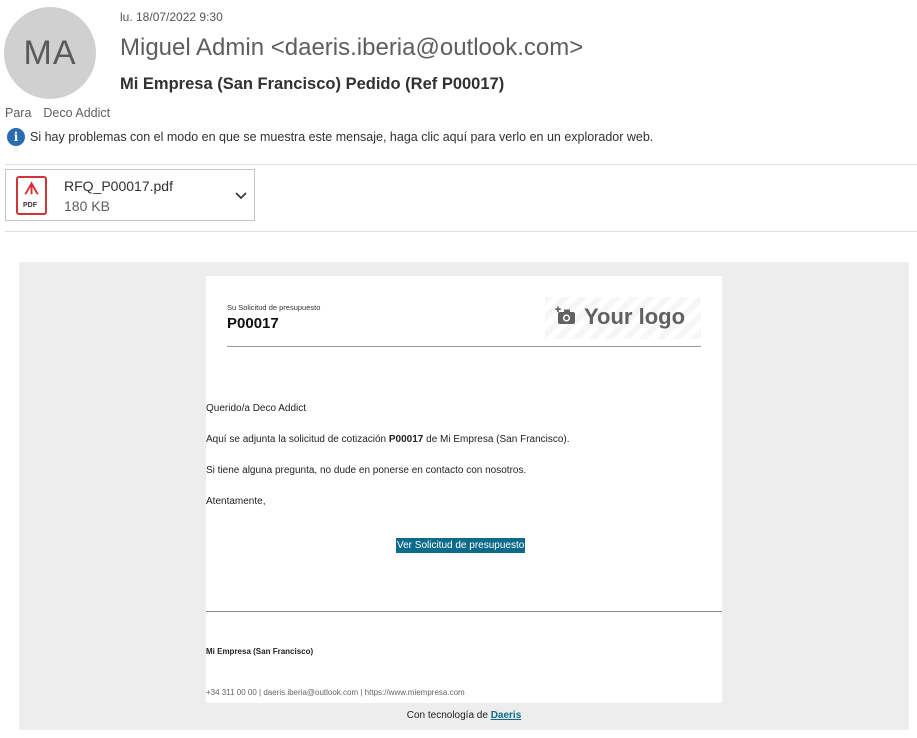  What do you see at coordinates (118, 186) in the screenshot?
I see `attachment-filename: RFQ_P00017.pdf` at bounding box center [118, 186].